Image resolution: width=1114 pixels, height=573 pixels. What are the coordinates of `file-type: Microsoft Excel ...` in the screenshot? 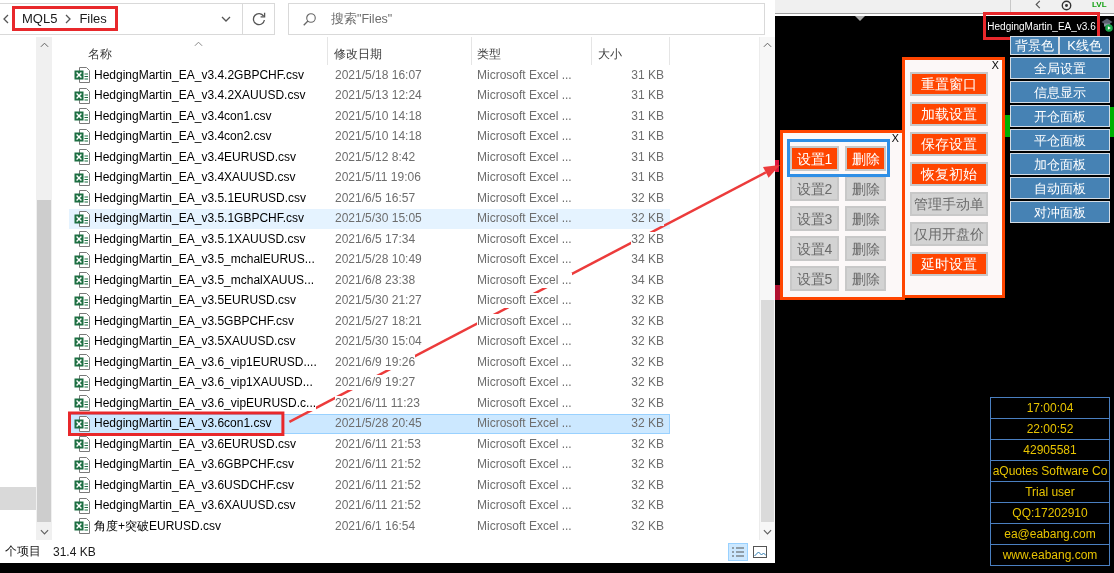 It's located at (524, 280).